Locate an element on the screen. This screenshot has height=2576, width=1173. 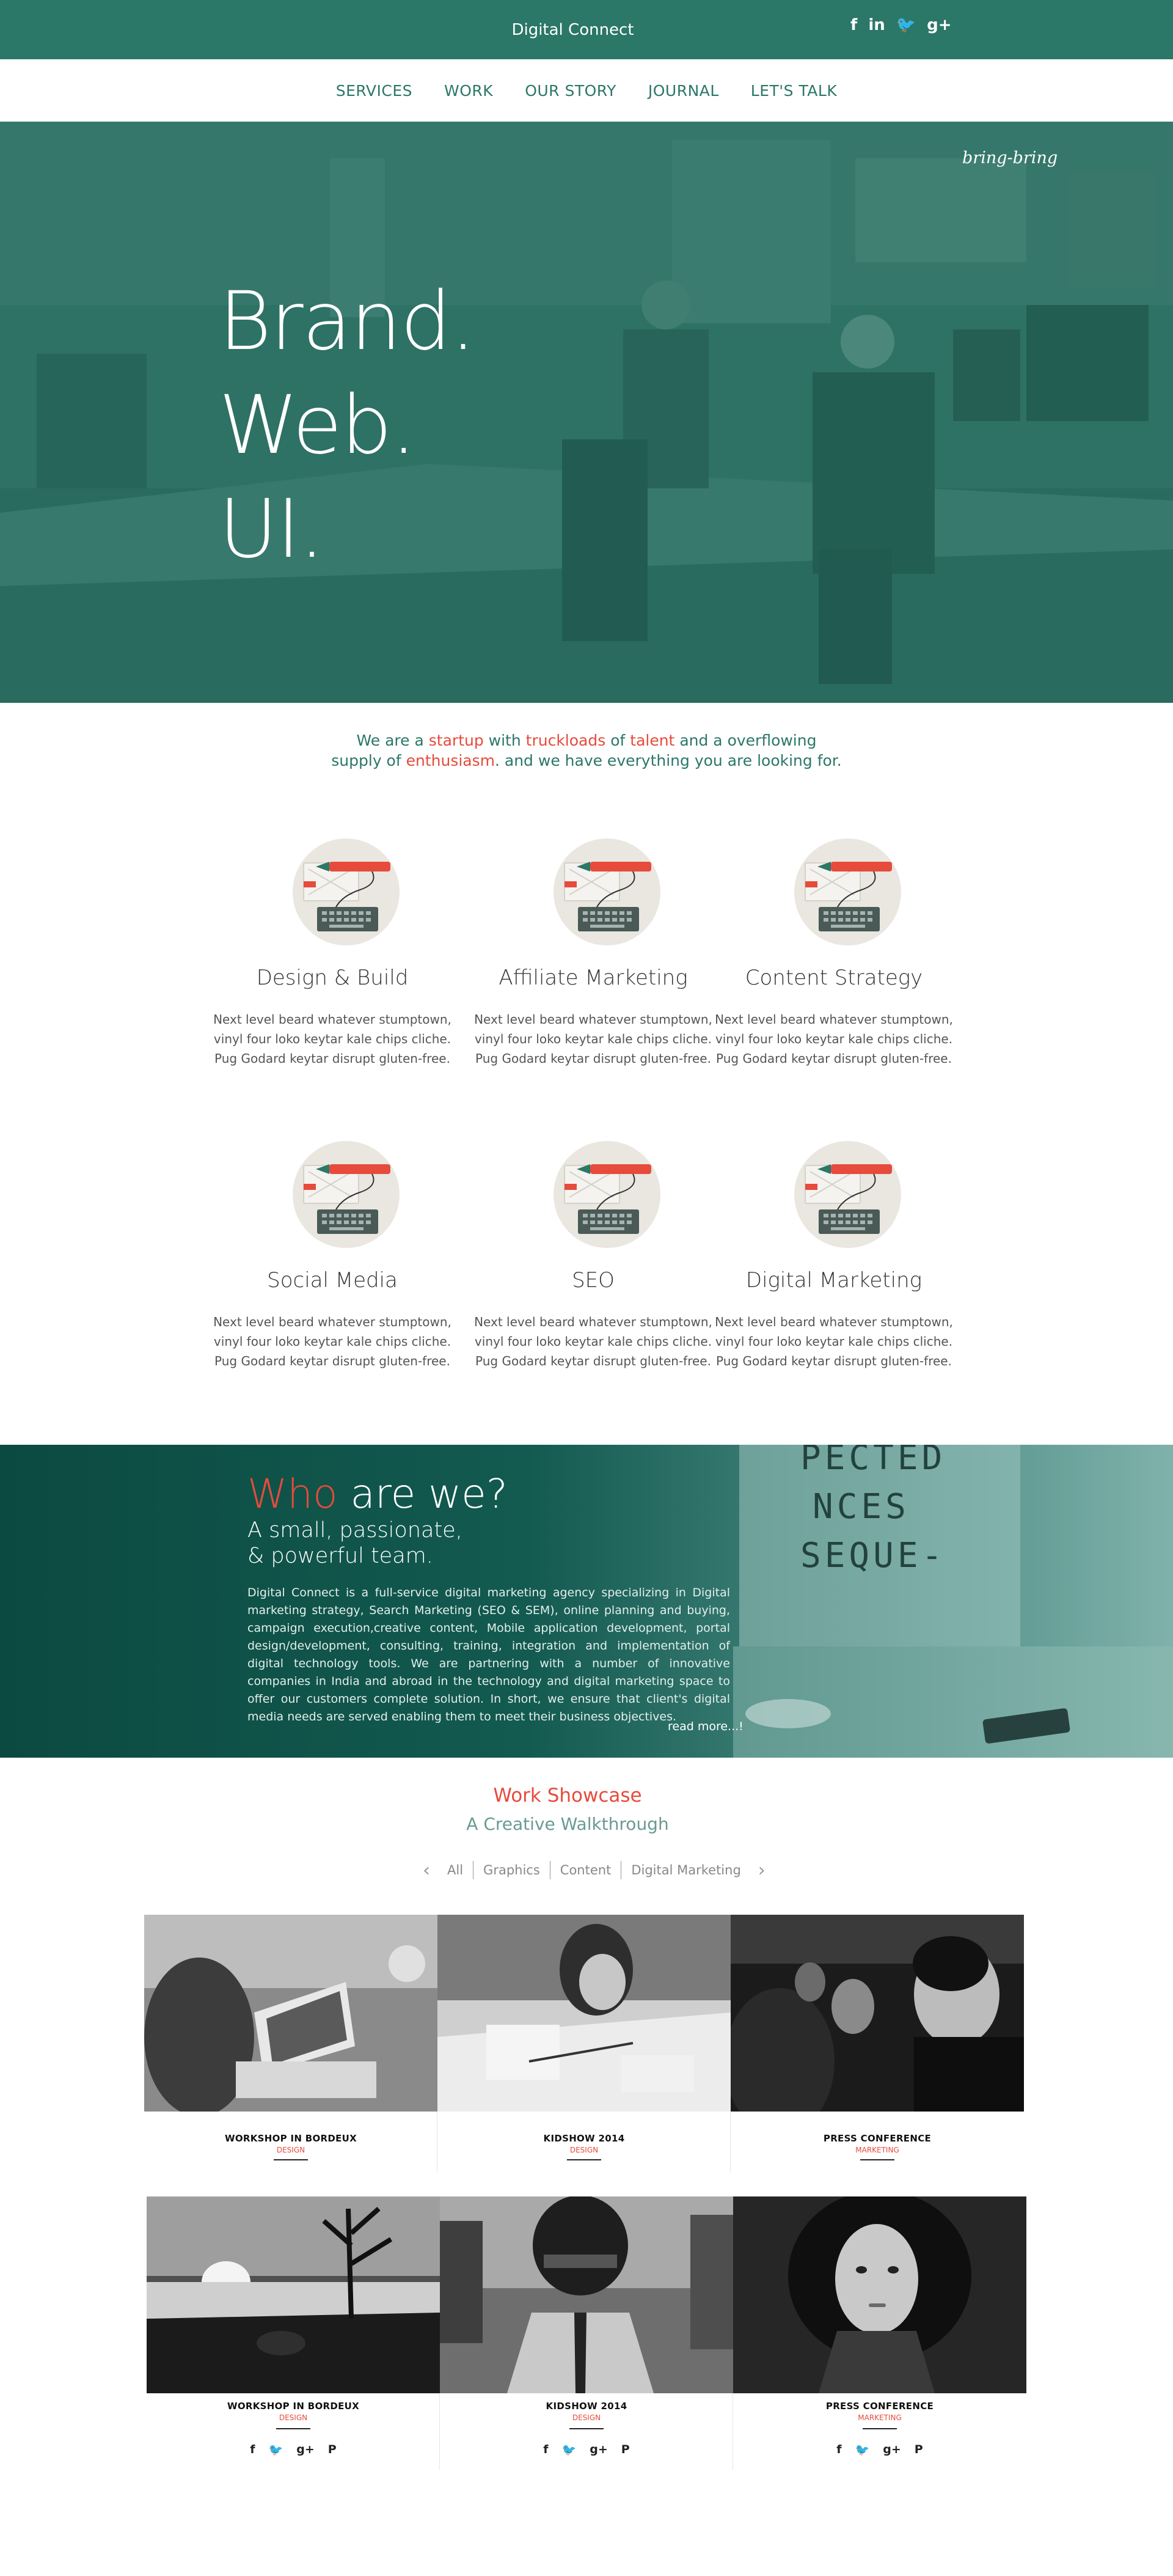
svg-text: NCES is located at coordinates (861, 1507).